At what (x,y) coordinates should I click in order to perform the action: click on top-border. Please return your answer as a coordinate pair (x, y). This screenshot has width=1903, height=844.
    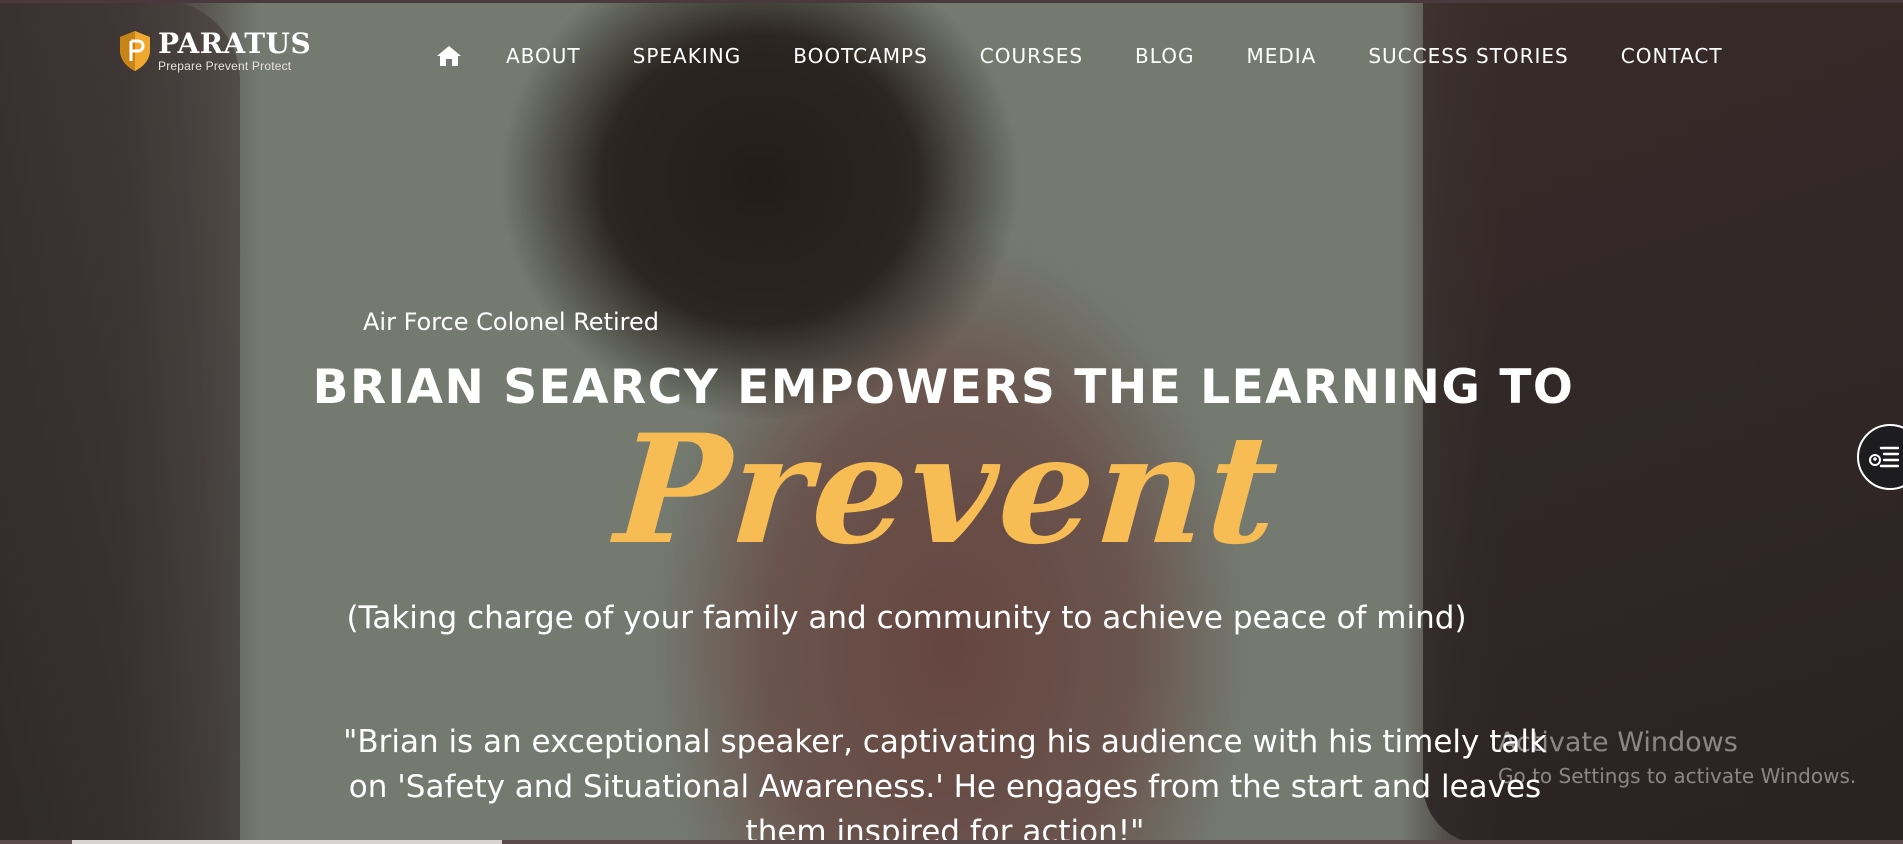
    Looking at the image, I should click on (951, 1).